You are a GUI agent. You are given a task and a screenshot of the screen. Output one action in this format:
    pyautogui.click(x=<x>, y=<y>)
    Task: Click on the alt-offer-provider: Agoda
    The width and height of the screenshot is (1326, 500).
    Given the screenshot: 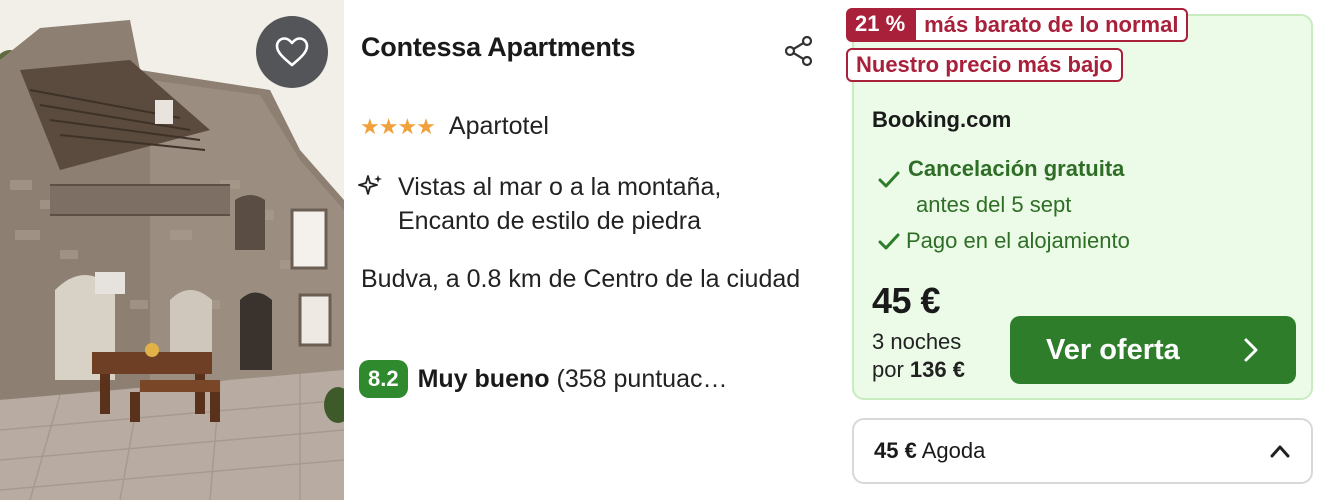 What is the action you would take?
    pyautogui.click(x=953, y=450)
    